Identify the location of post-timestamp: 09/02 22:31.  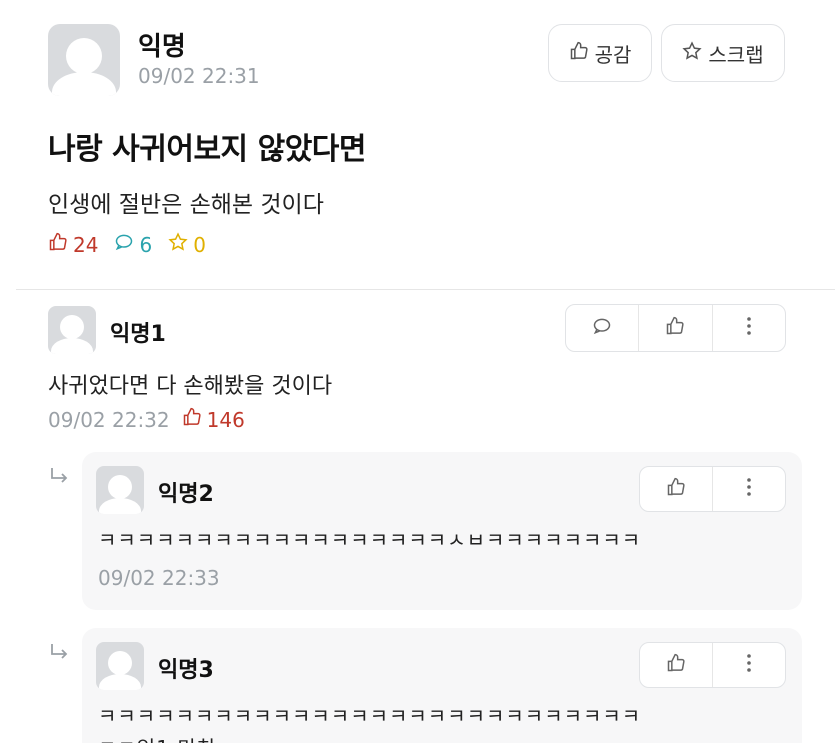
(199, 76).